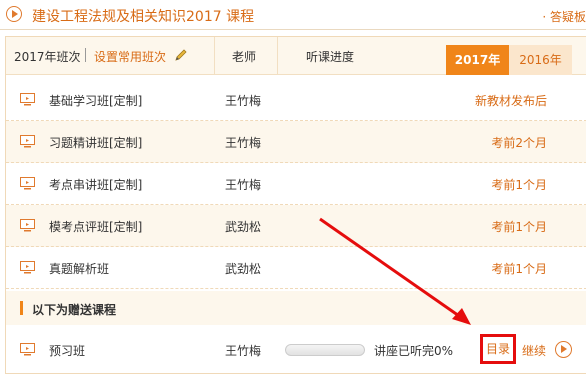 The height and width of the screenshot is (374, 586). Describe the element at coordinates (181, 55) in the screenshot. I see `pencil-icon` at that location.